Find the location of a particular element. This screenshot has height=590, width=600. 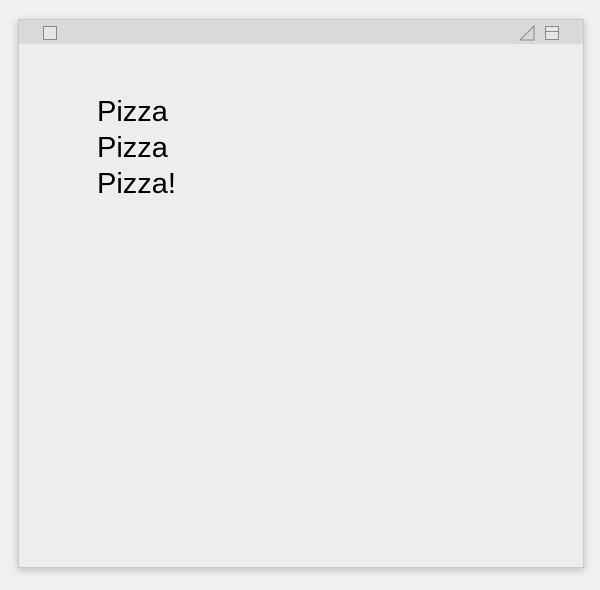

resize-corner-icon is located at coordinates (526, 32).